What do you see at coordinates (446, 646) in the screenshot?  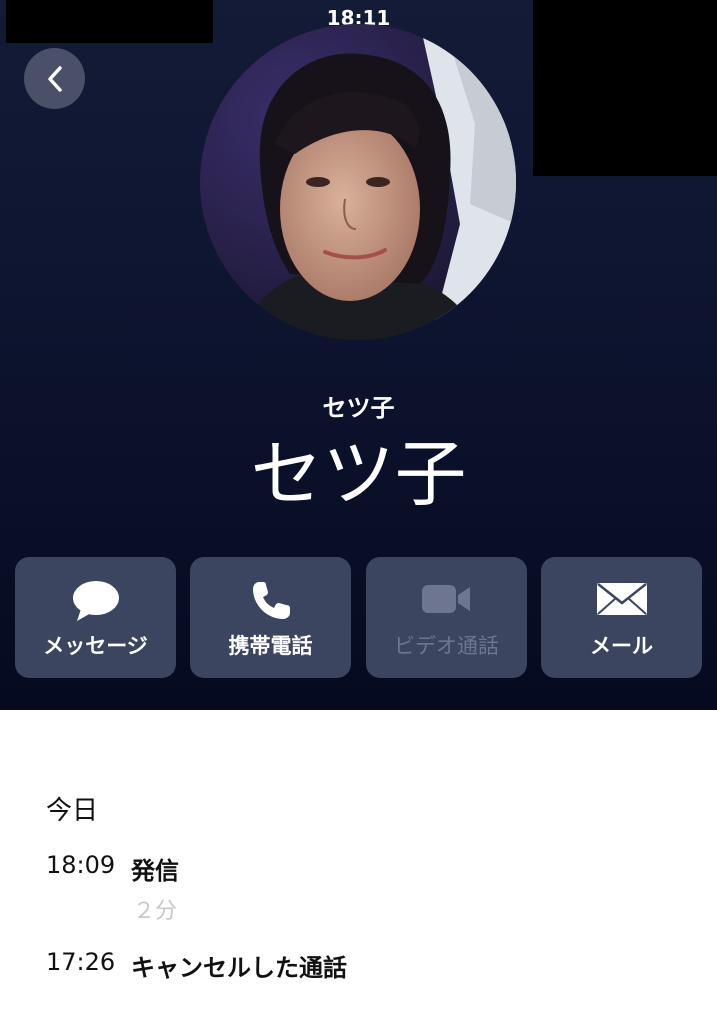 I see `video-call-button-label: ビデオ通話` at bounding box center [446, 646].